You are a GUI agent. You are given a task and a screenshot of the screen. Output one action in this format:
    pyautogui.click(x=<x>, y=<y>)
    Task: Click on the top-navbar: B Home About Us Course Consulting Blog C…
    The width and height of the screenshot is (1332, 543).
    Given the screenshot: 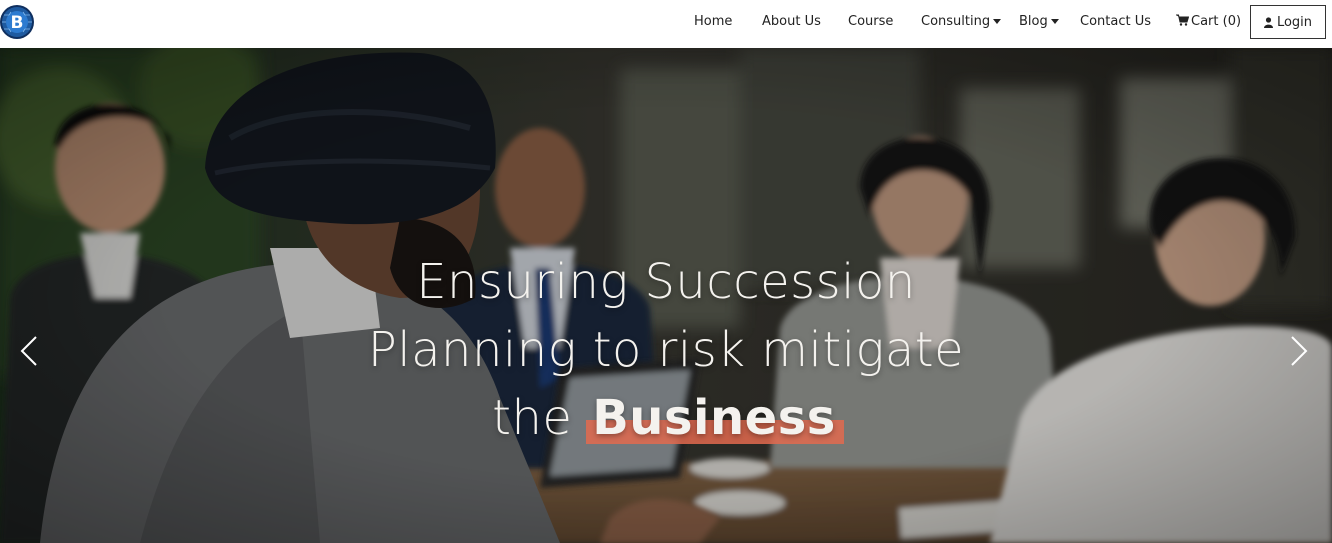 What is the action you would take?
    pyautogui.click(x=666, y=24)
    